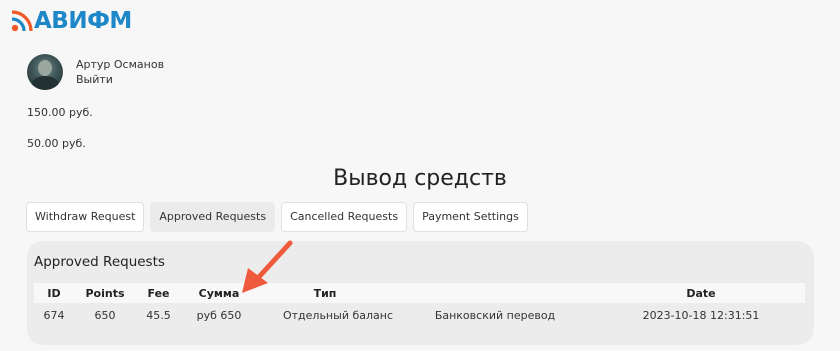 This screenshot has width=840, height=351. Describe the element at coordinates (470, 217) in the screenshot. I see `tab-payment-settings: Payment Settings` at that location.